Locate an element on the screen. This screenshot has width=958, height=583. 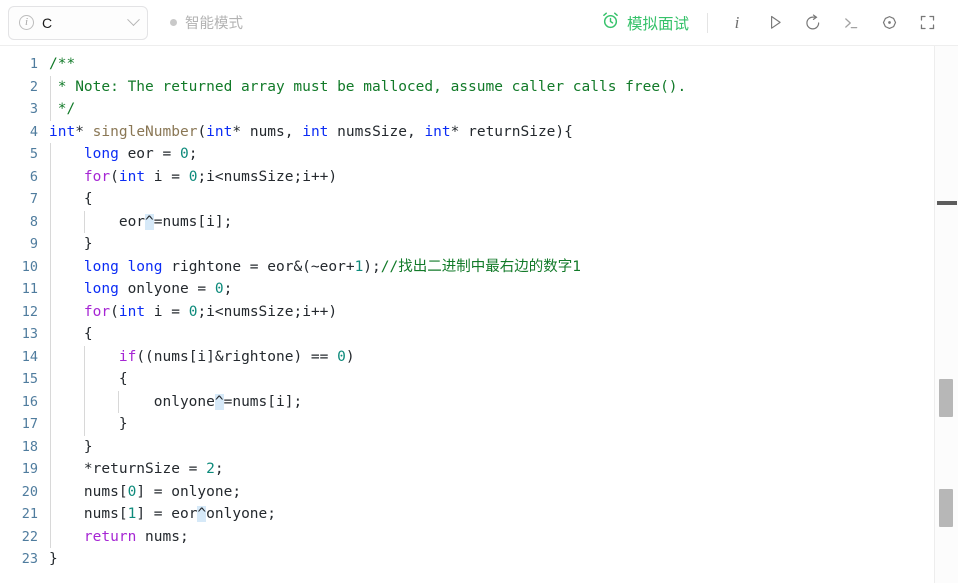
code-line: 6 for(int i = 0;i<numsSize;i++) is located at coordinates (467, 176).